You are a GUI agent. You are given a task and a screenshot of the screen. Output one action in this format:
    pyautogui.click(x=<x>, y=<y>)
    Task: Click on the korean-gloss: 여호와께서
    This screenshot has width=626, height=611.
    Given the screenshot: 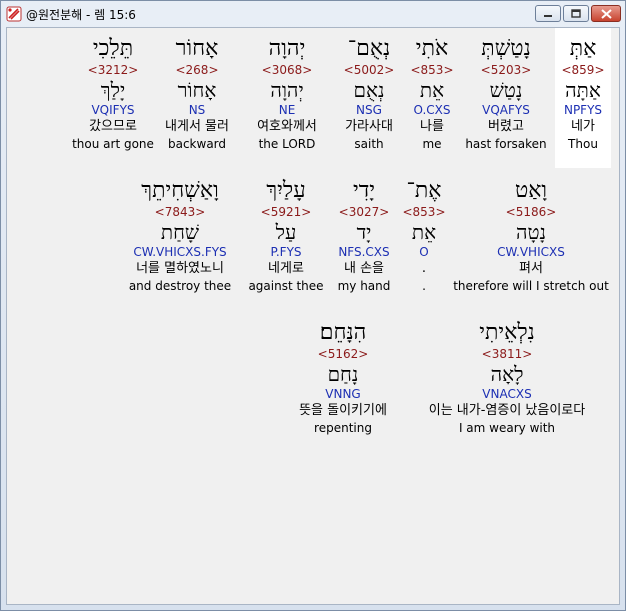 What is the action you would take?
    pyautogui.click(x=287, y=126)
    